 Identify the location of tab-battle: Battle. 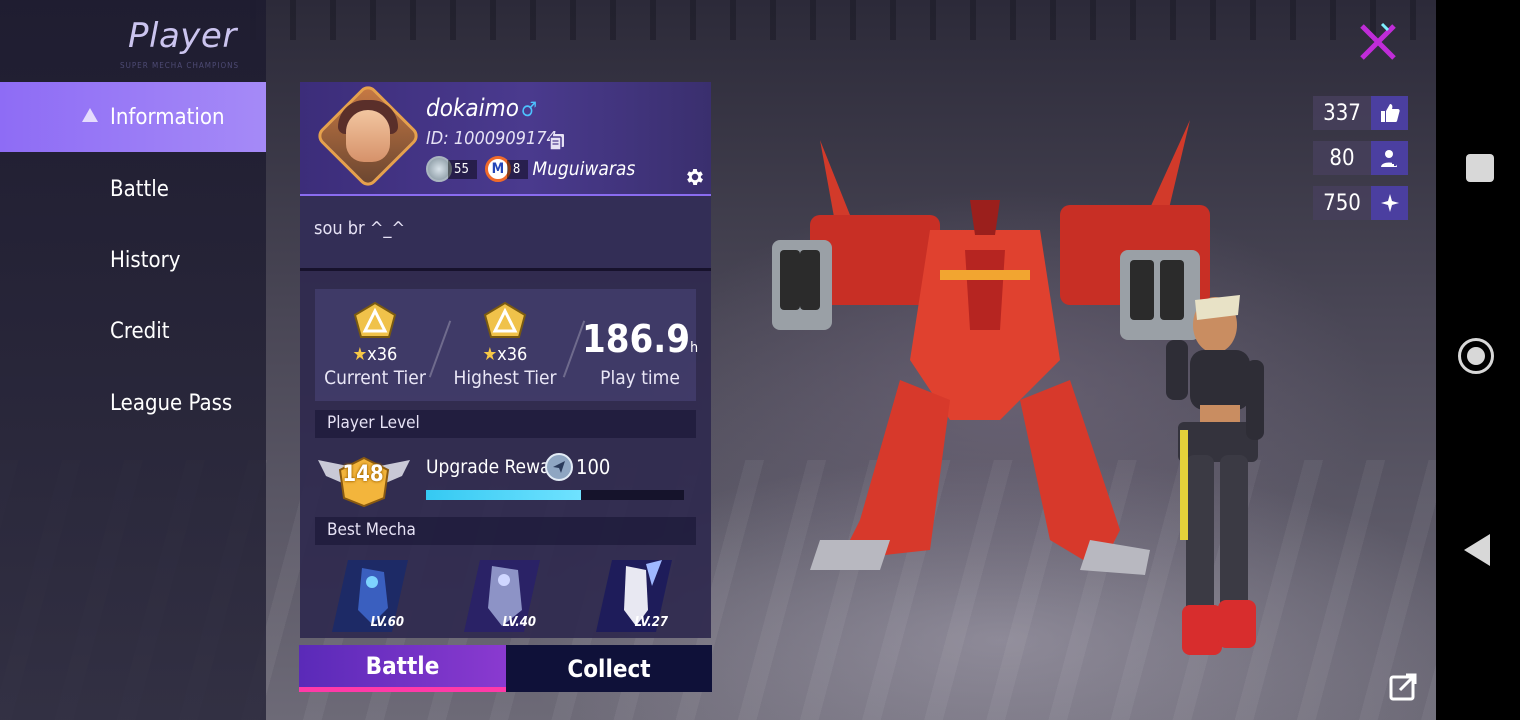
(402, 668).